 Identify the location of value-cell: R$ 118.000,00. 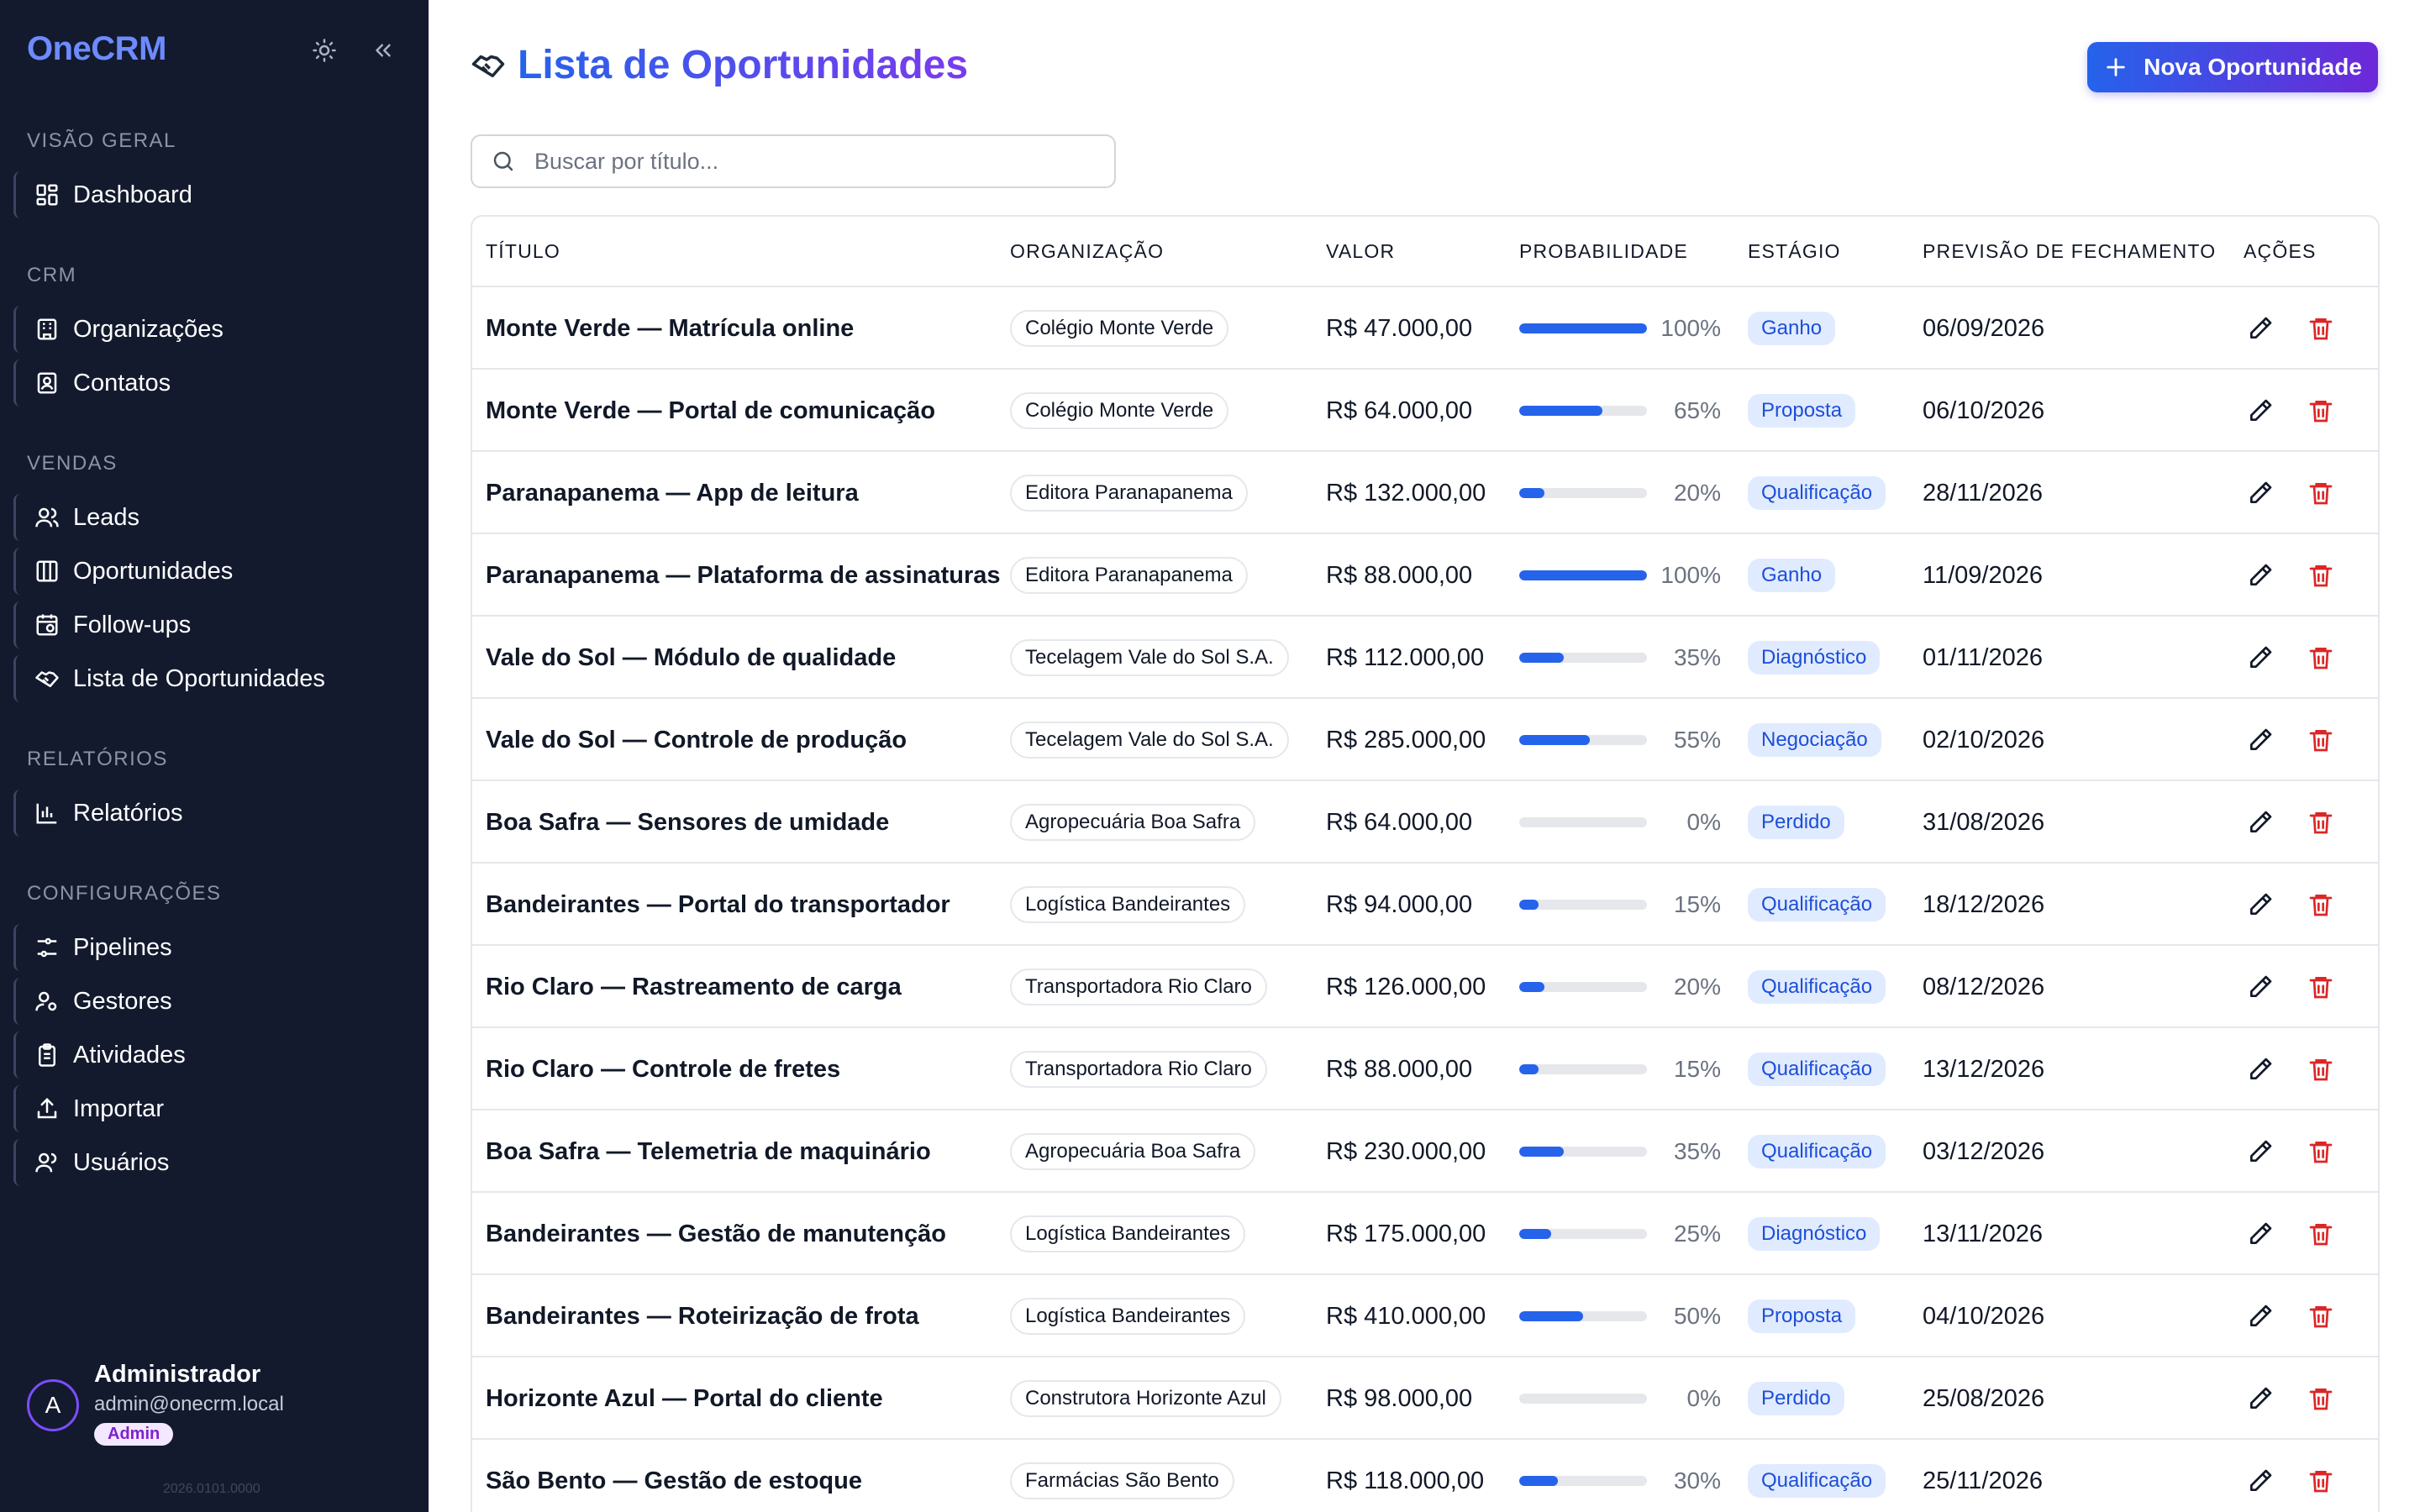
(1406, 1480).